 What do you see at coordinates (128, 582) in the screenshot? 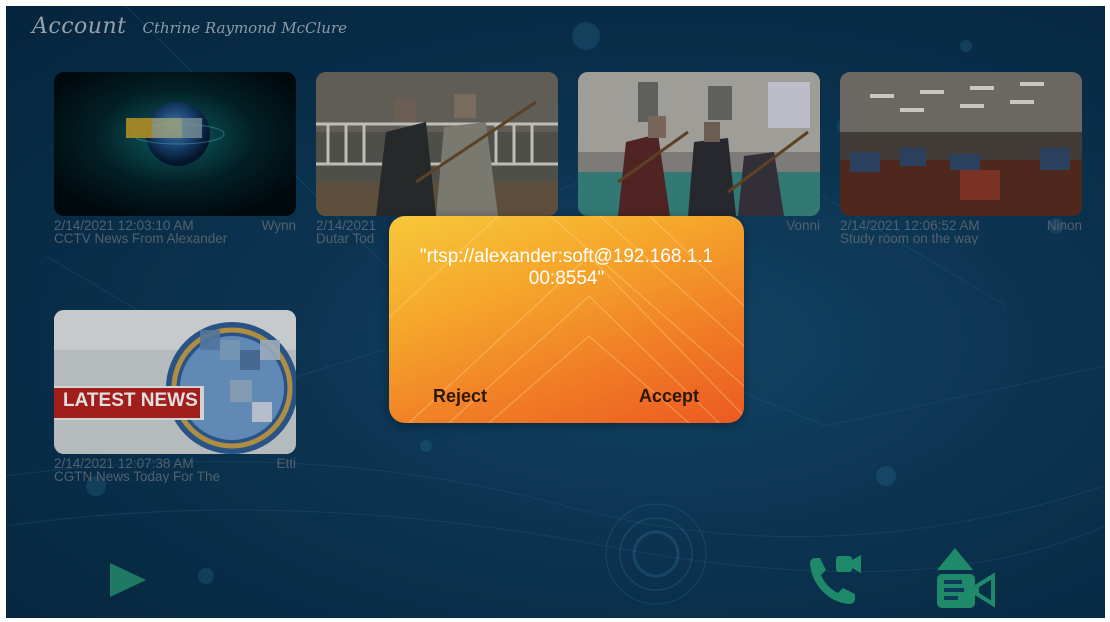
I see `play-icon` at bounding box center [128, 582].